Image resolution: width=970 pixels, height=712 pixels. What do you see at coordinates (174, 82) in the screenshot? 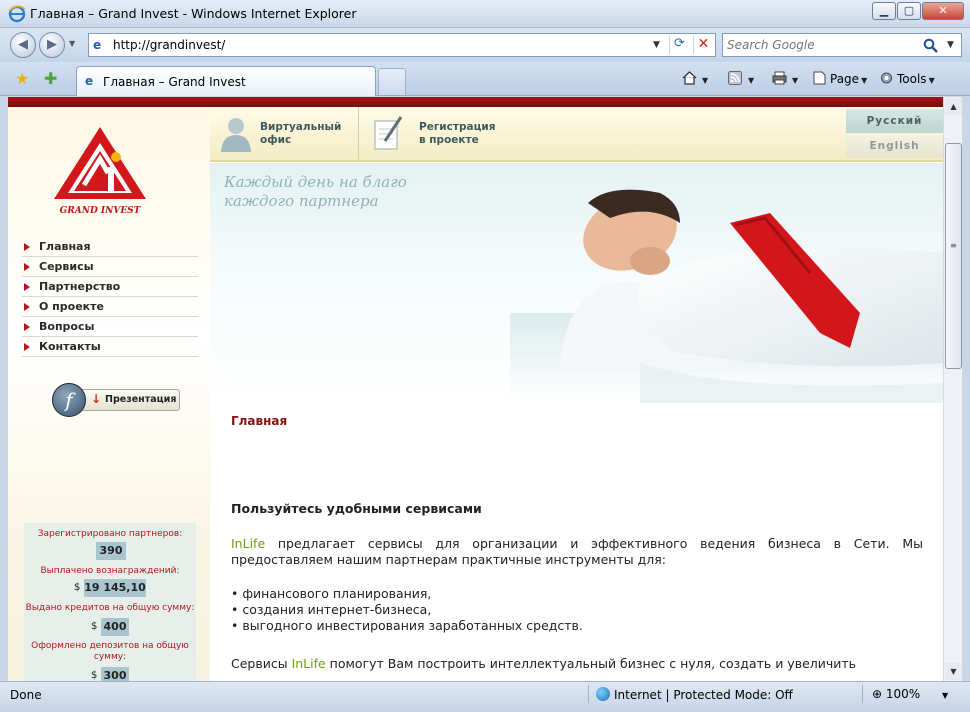
I see `tab-label: Главная – Grand Invest` at bounding box center [174, 82].